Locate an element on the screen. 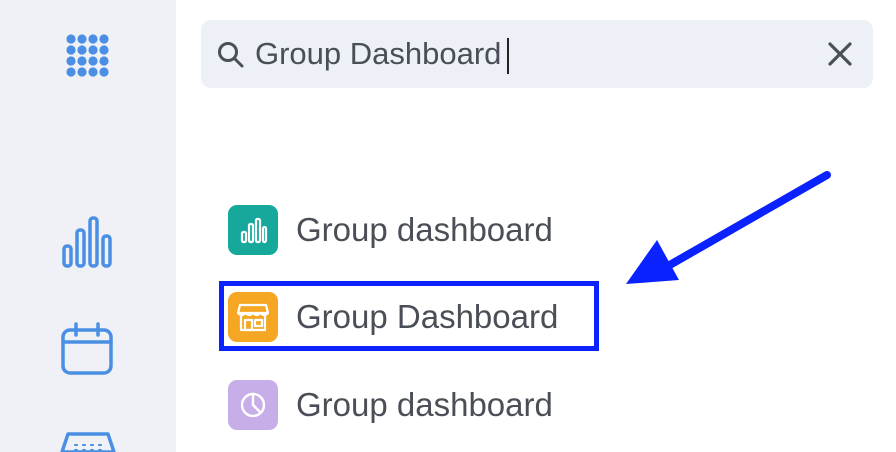 The height and width of the screenshot is (452, 896). result-item-selected: Group Dashboard is located at coordinates (393, 317).